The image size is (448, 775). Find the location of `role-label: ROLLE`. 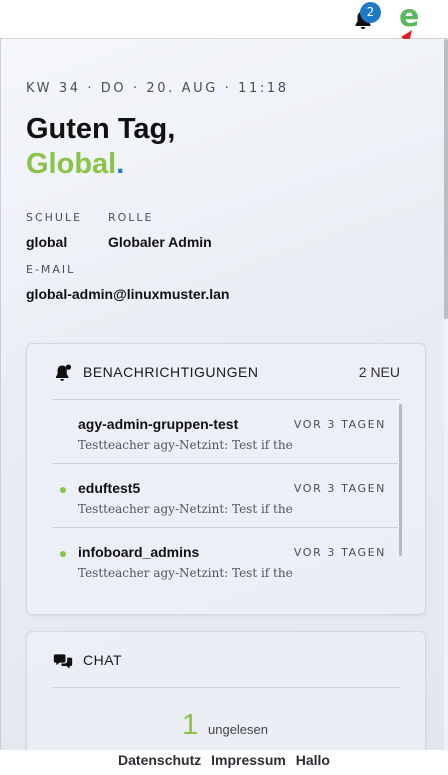

role-label: ROLLE is located at coordinates (131, 217).